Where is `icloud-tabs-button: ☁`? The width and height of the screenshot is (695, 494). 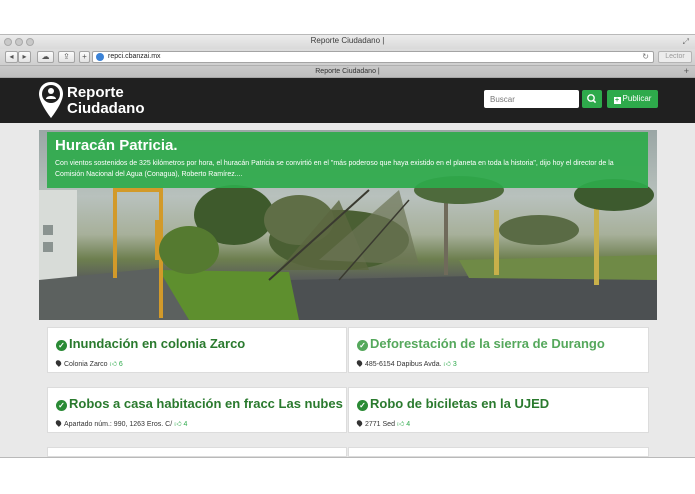
icloud-tabs-button: ☁ is located at coordinates (45, 57).